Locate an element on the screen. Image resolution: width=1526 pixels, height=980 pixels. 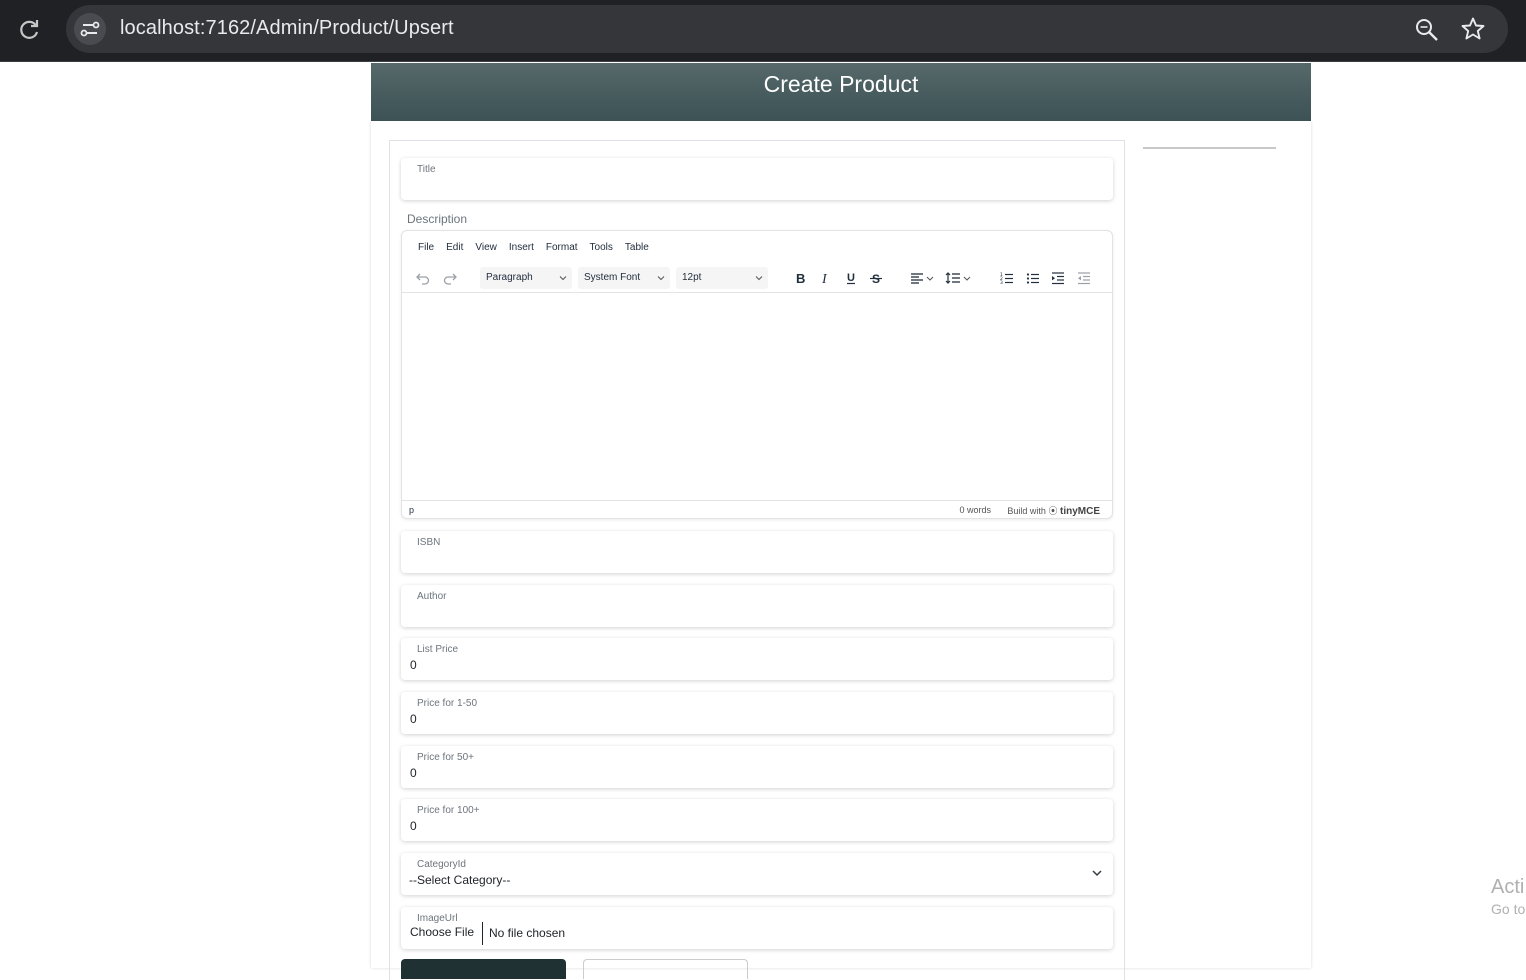
bold-icon: B is located at coordinates (800, 278).